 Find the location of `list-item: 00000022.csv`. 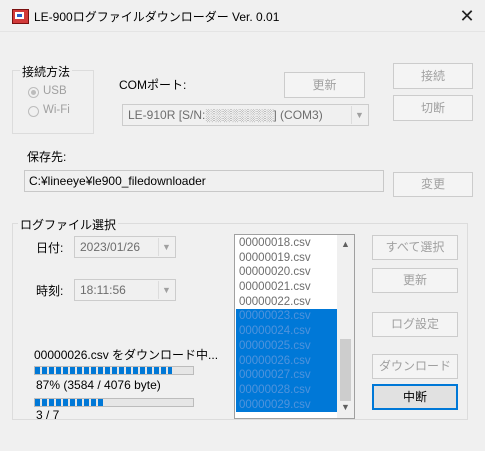

list-item: 00000022.csv is located at coordinates (286, 302).